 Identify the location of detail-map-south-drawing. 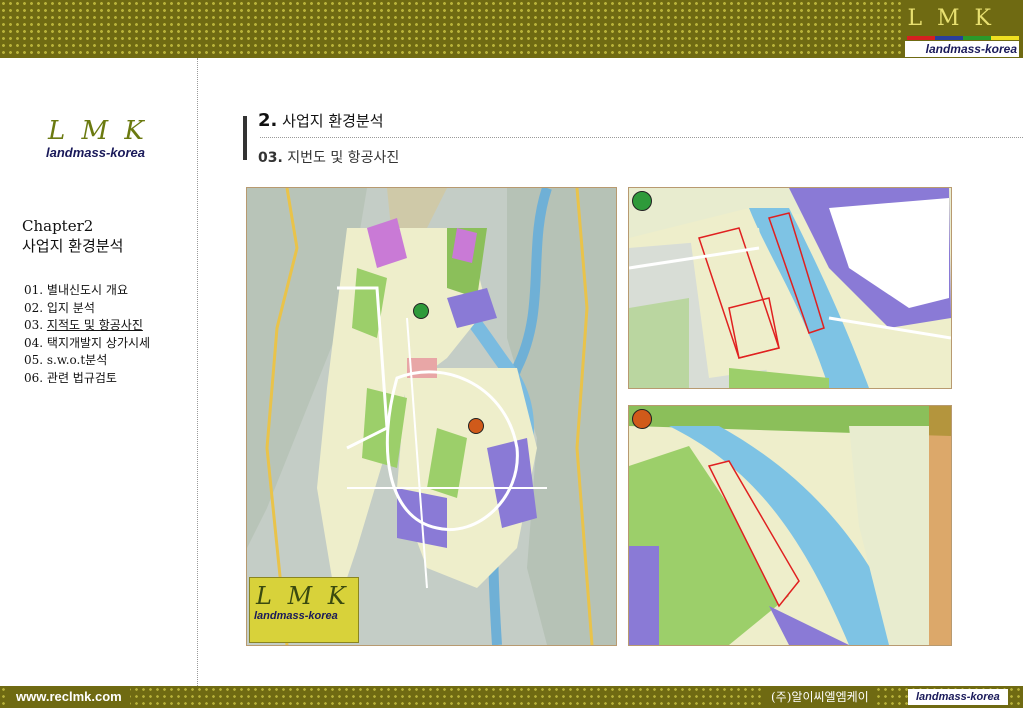
(790, 525).